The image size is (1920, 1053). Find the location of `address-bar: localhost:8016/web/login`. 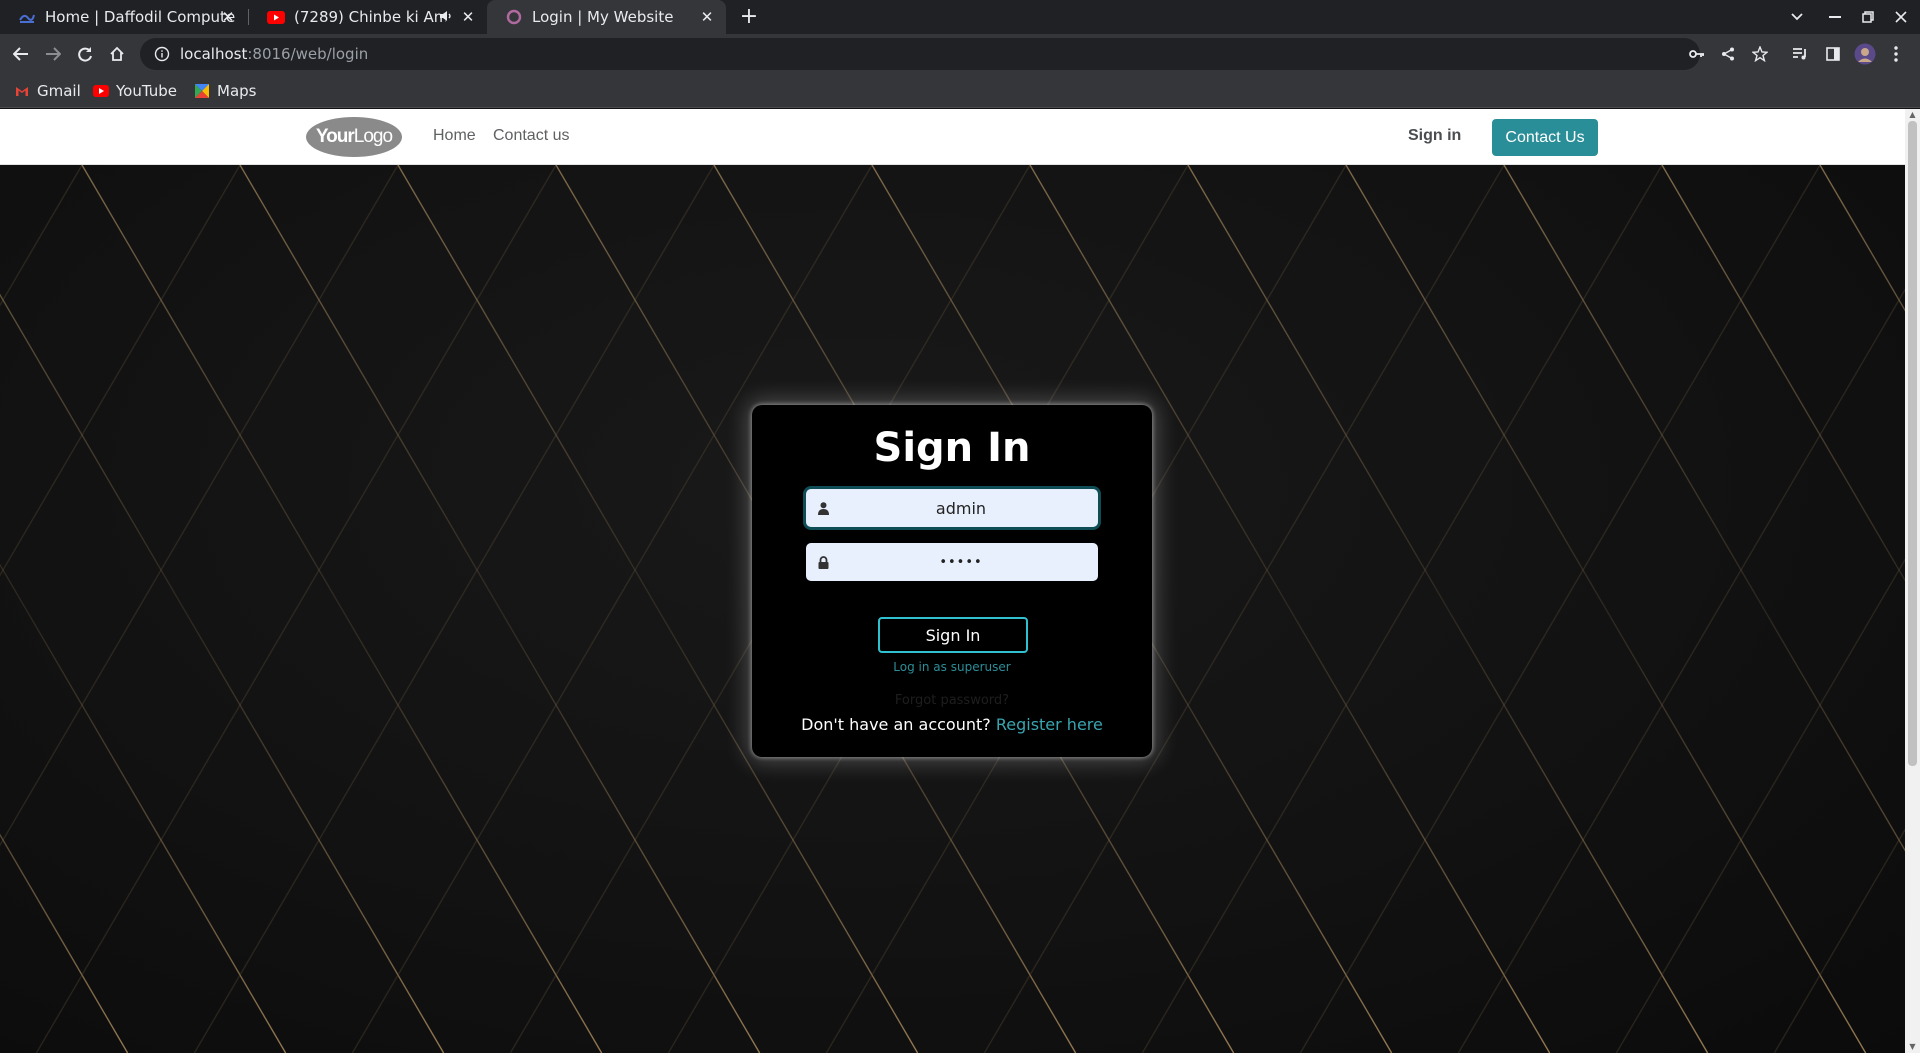

address-bar: localhost:8016/web/login is located at coordinates (920, 54).